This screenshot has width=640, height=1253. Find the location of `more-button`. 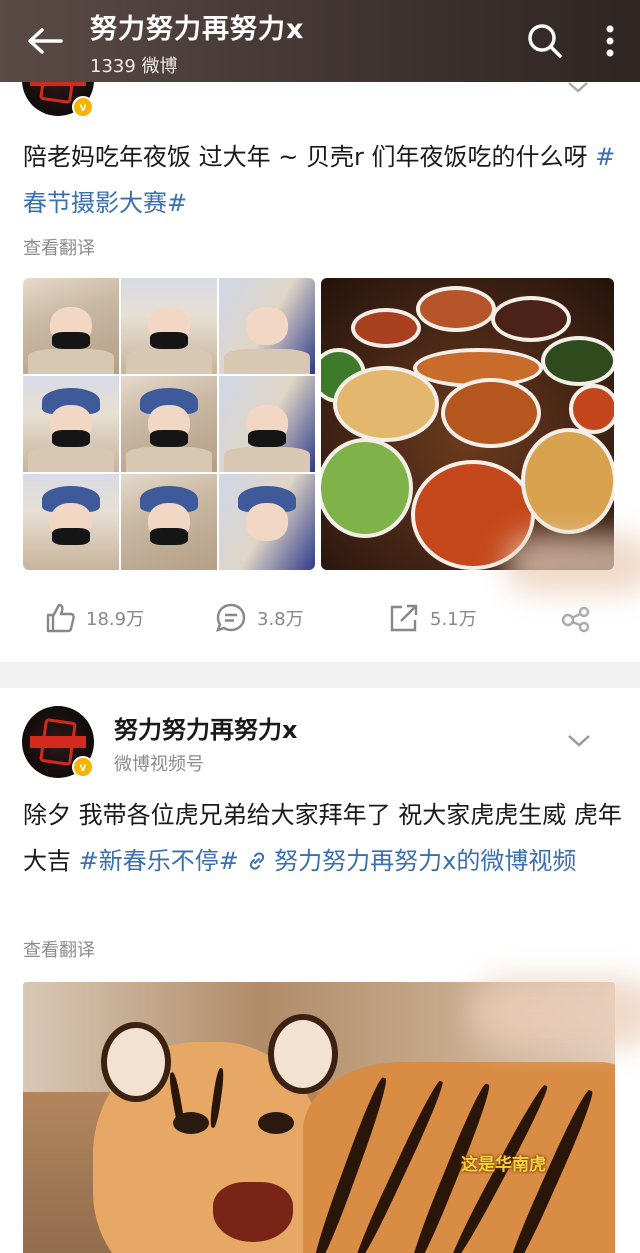

more-button is located at coordinates (610, 41).